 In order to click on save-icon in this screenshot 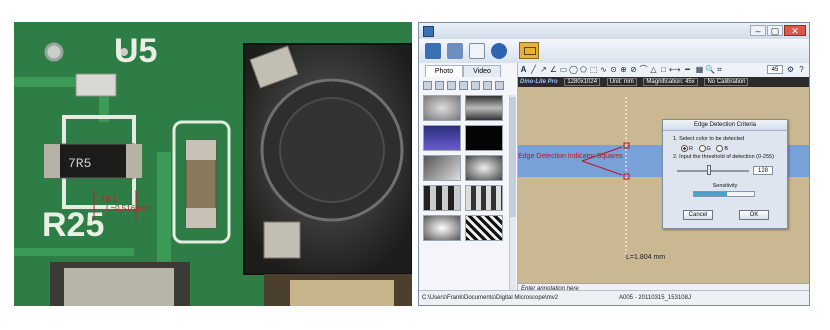, I will do `click(451, 85)`.